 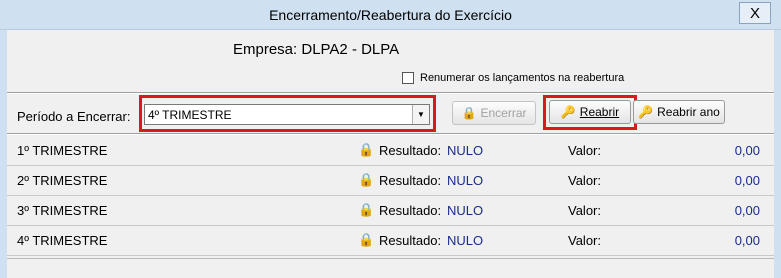 I want to click on reabrir-ano-button-label: Reabrir ano, so click(x=688, y=112).